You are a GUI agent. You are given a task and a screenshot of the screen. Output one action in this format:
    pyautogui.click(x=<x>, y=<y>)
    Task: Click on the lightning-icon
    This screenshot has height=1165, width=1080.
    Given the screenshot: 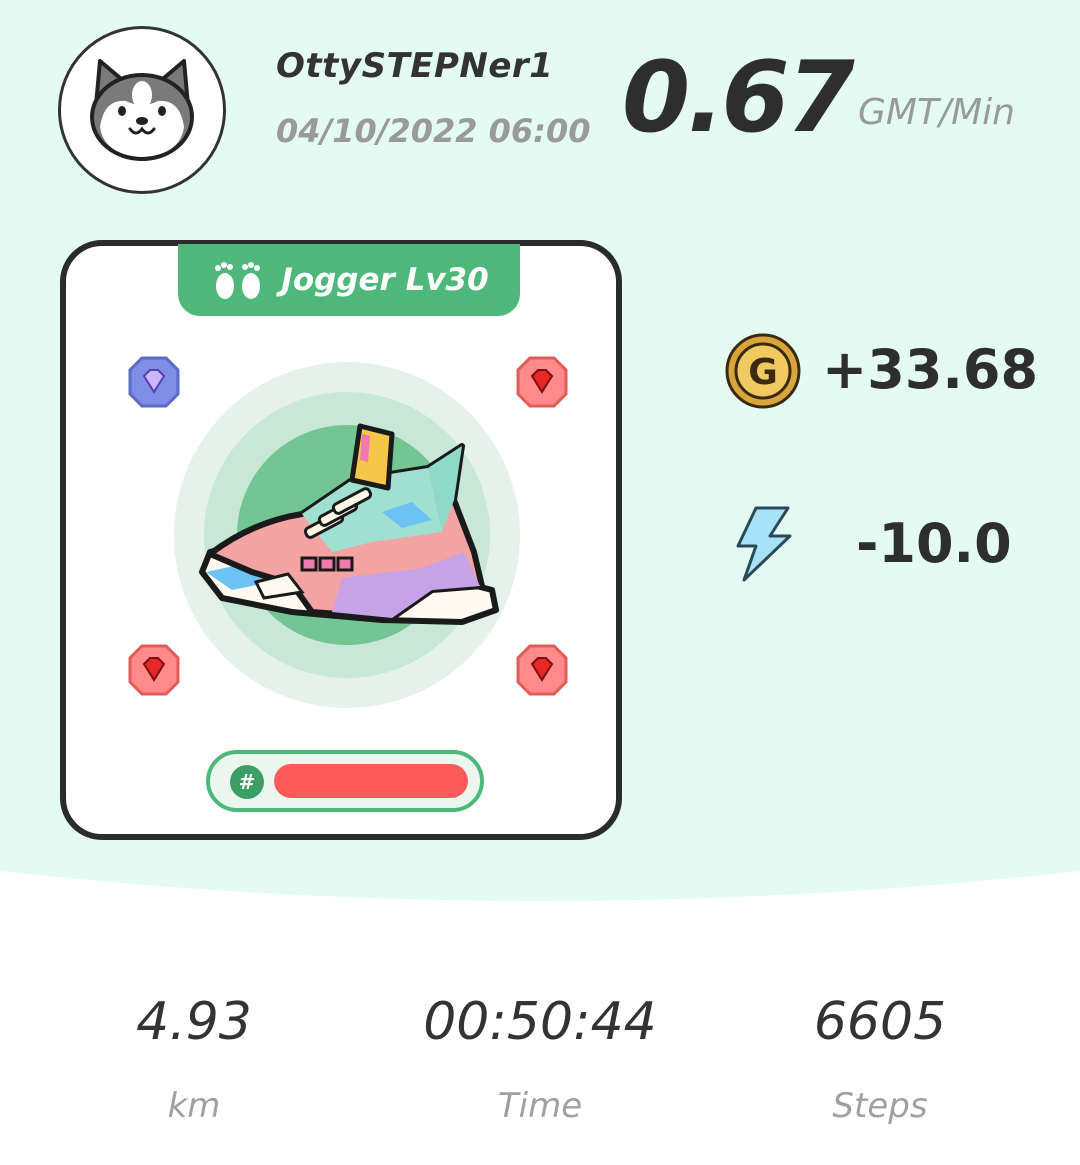 What is the action you would take?
    pyautogui.click(x=764, y=544)
    